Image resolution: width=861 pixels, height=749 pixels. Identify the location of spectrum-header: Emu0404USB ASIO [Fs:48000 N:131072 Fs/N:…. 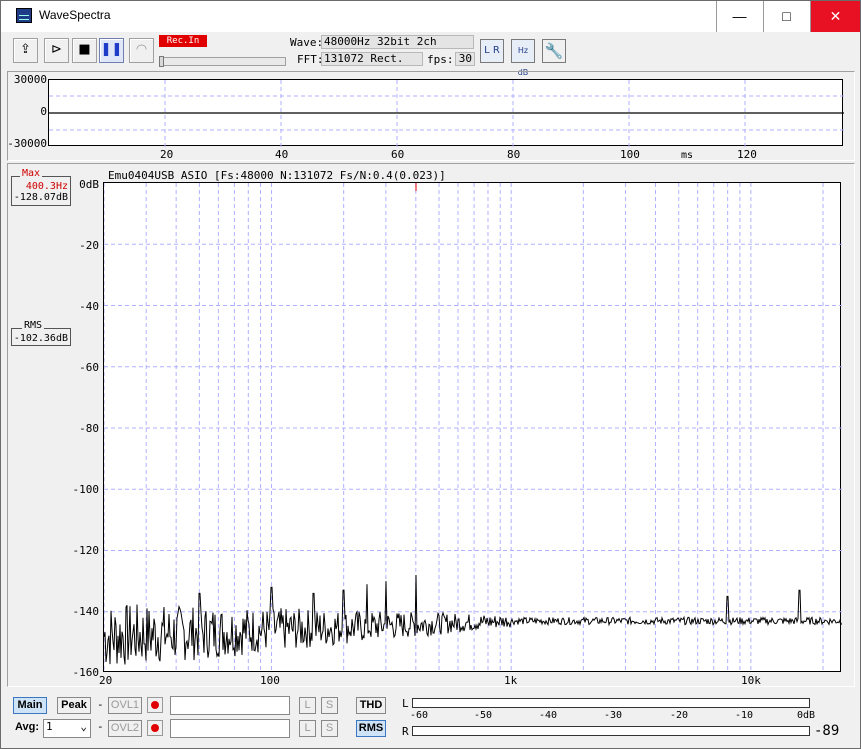
(277, 175).